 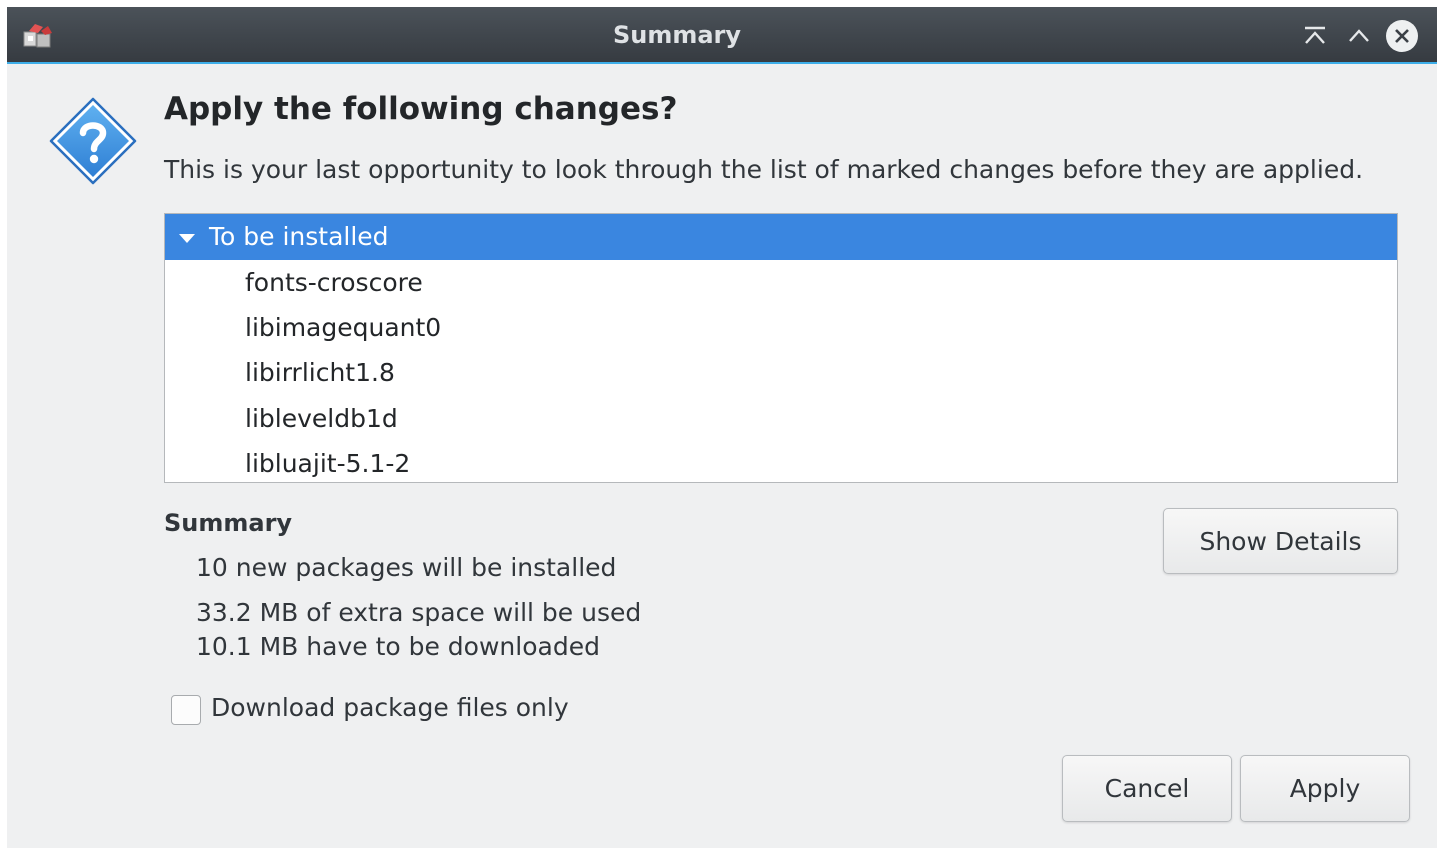 I want to click on tree-group-to-be-installed: To be installed, so click(x=781, y=237).